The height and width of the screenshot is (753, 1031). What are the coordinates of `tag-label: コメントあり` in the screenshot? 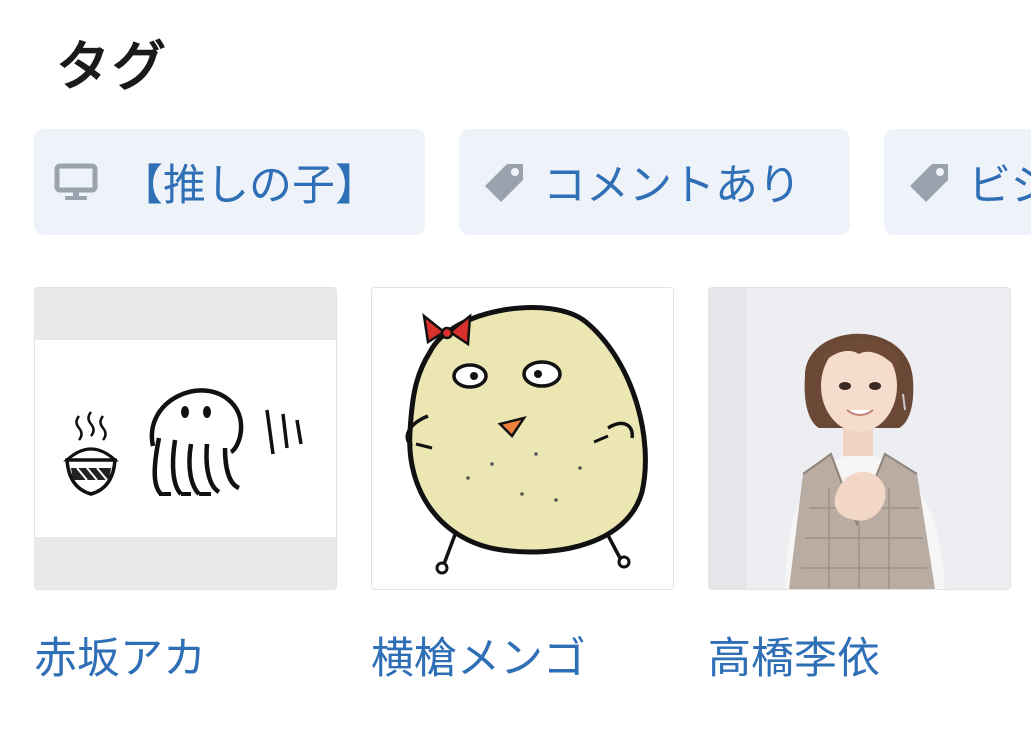 It's located at (672, 186).